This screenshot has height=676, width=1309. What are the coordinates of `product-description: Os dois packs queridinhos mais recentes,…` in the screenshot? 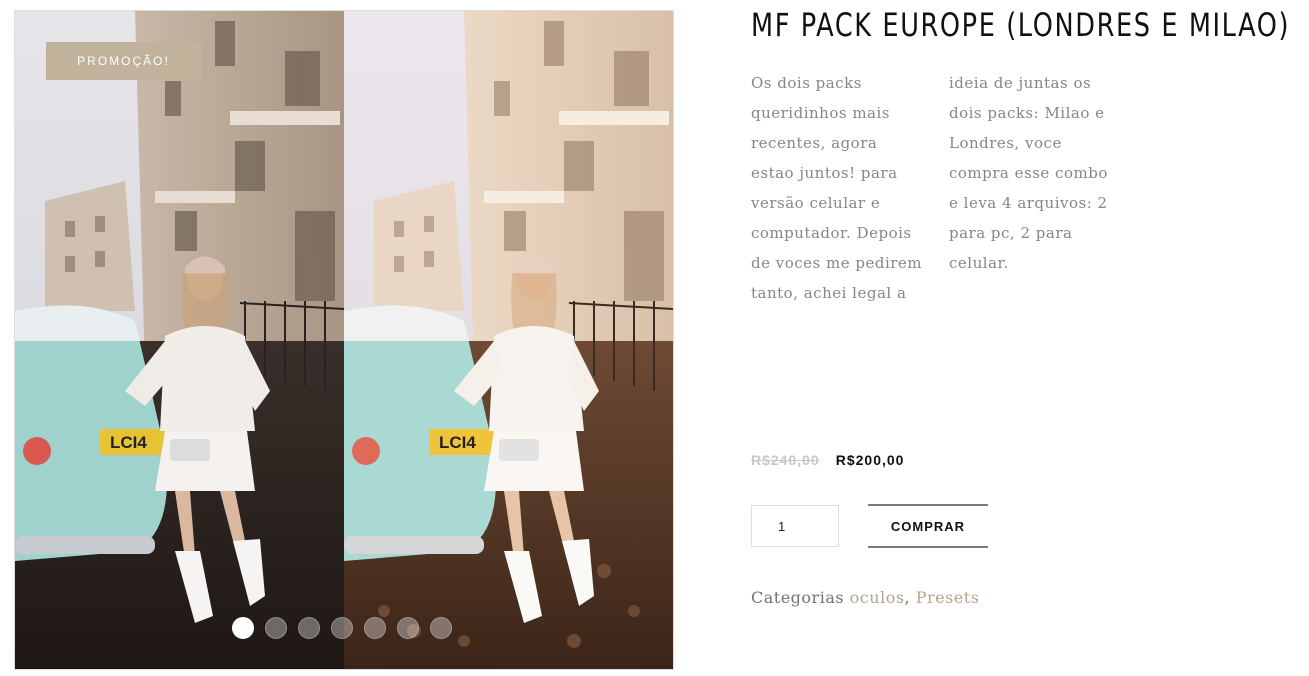 It's located at (929, 188).